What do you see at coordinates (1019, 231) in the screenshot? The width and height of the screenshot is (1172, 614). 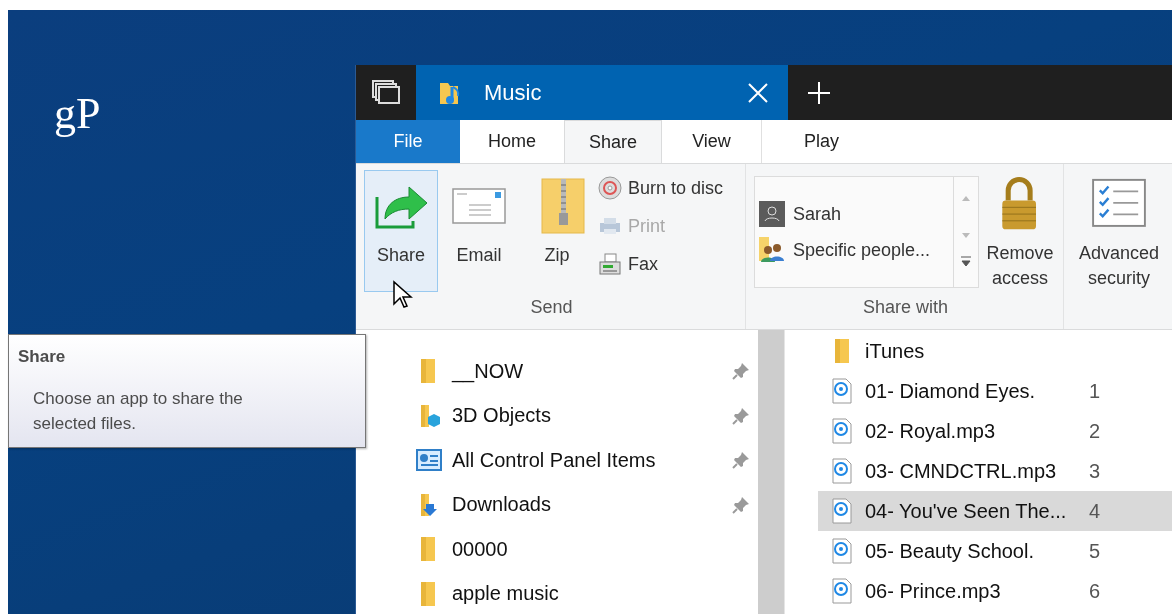 I see `remove-access-button: Remove access` at bounding box center [1019, 231].